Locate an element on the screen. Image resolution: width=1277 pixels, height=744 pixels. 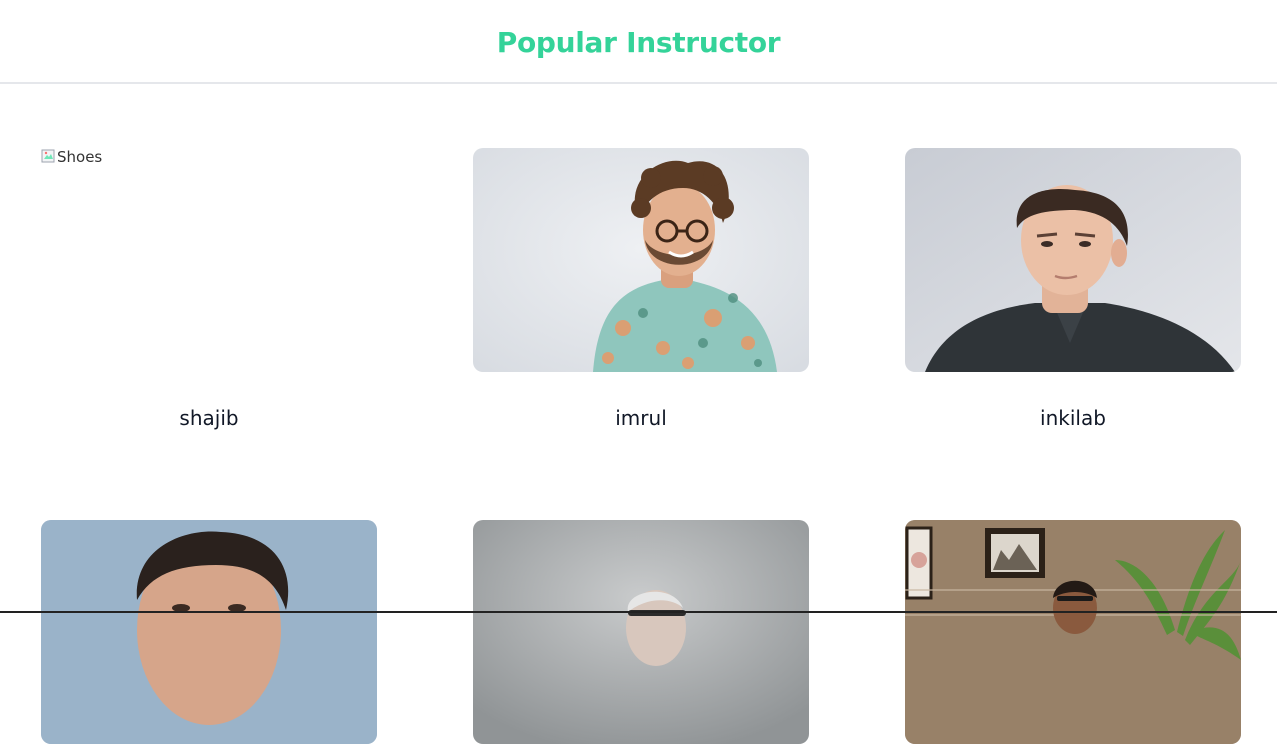
instructor-name: inkilab is located at coordinates (1073, 418).